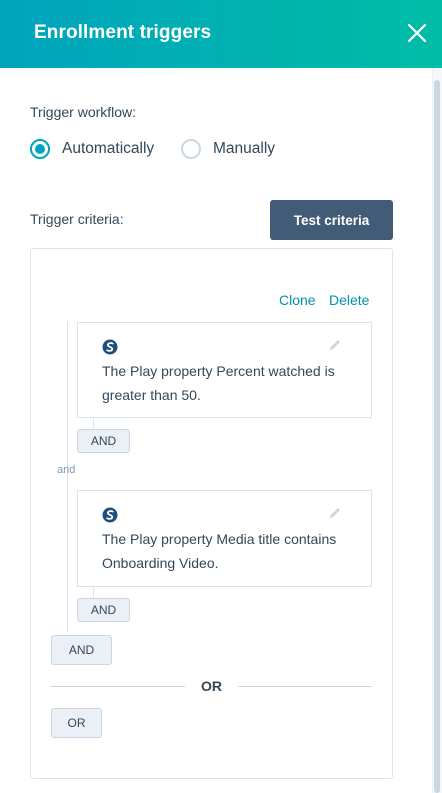 The width and height of the screenshot is (442, 793). Describe the element at coordinates (189, 395) in the screenshot. I see `filter-value: 50` at that location.